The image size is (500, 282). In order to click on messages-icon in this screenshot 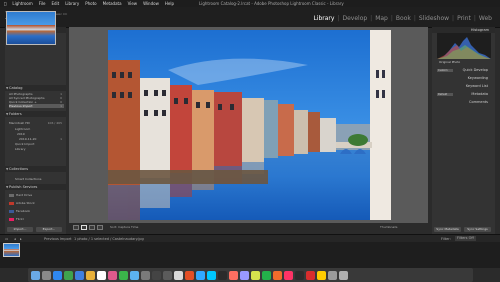, I will do `click(68, 275)`.